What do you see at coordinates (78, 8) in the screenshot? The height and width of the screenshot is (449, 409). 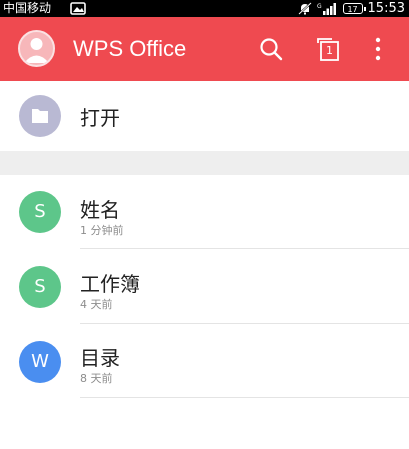 I see `image-notification-icon` at bounding box center [78, 8].